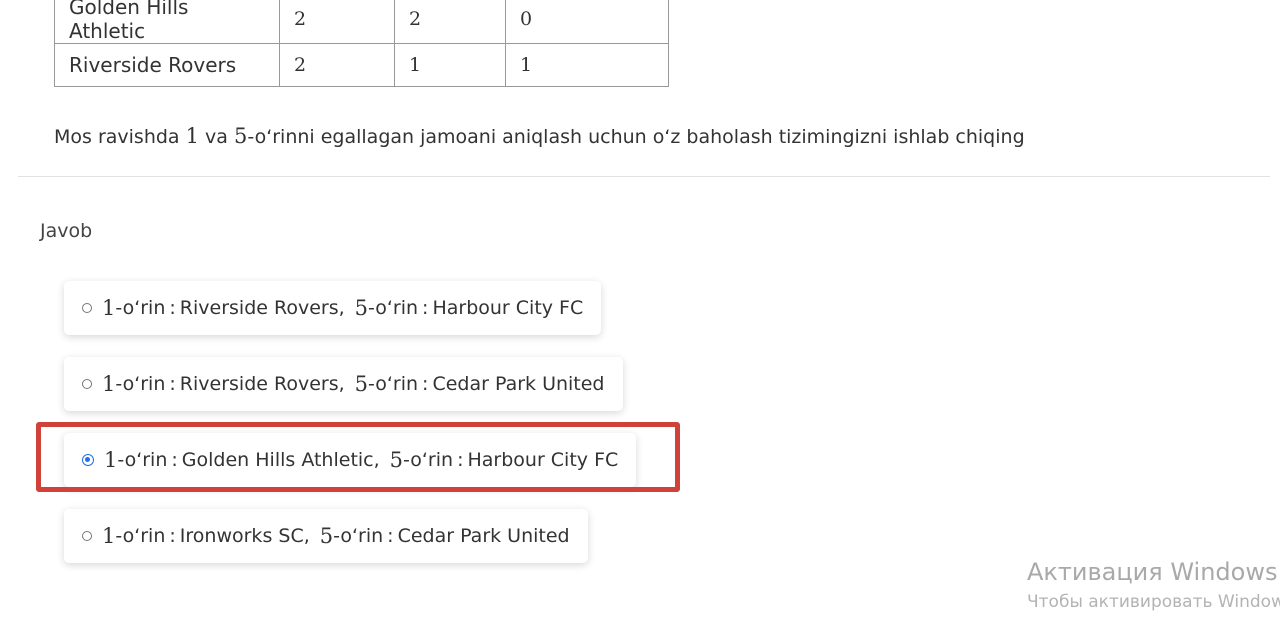  I want to click on section-divider, so click(644, 176).